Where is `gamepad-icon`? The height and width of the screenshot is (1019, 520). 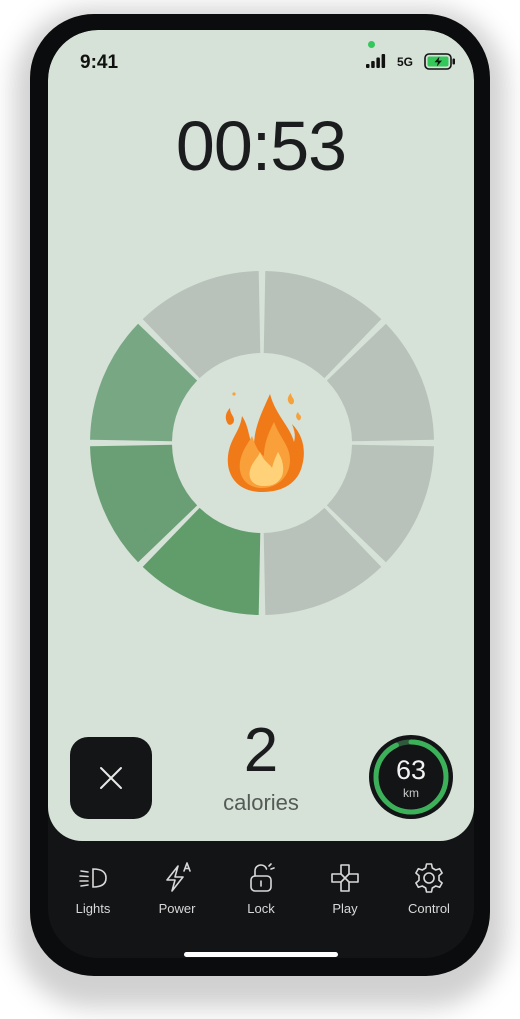 gamepad-icon is located at coordinates (345, 878).